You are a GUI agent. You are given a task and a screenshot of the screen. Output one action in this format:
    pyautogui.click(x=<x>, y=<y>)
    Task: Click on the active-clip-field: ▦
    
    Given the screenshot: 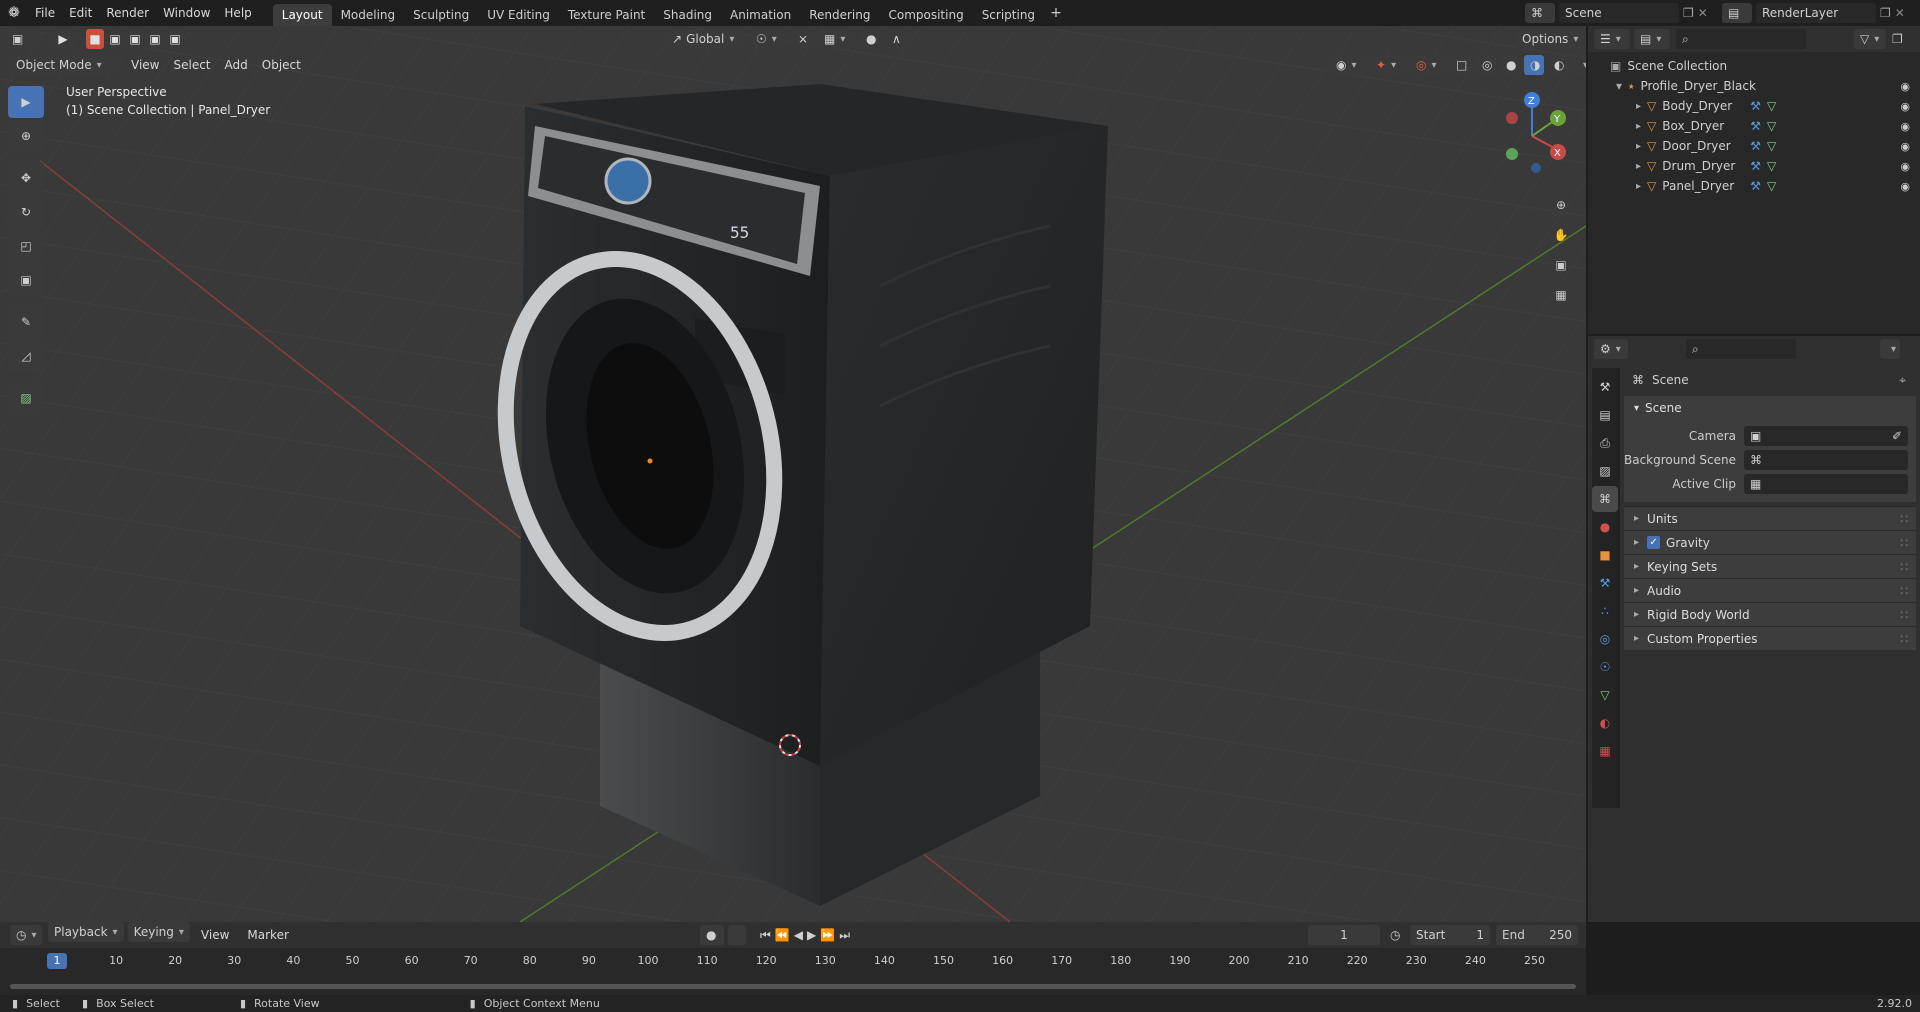 What is the action you would take?
    pyautogui.click(x=1826, y=484)
    